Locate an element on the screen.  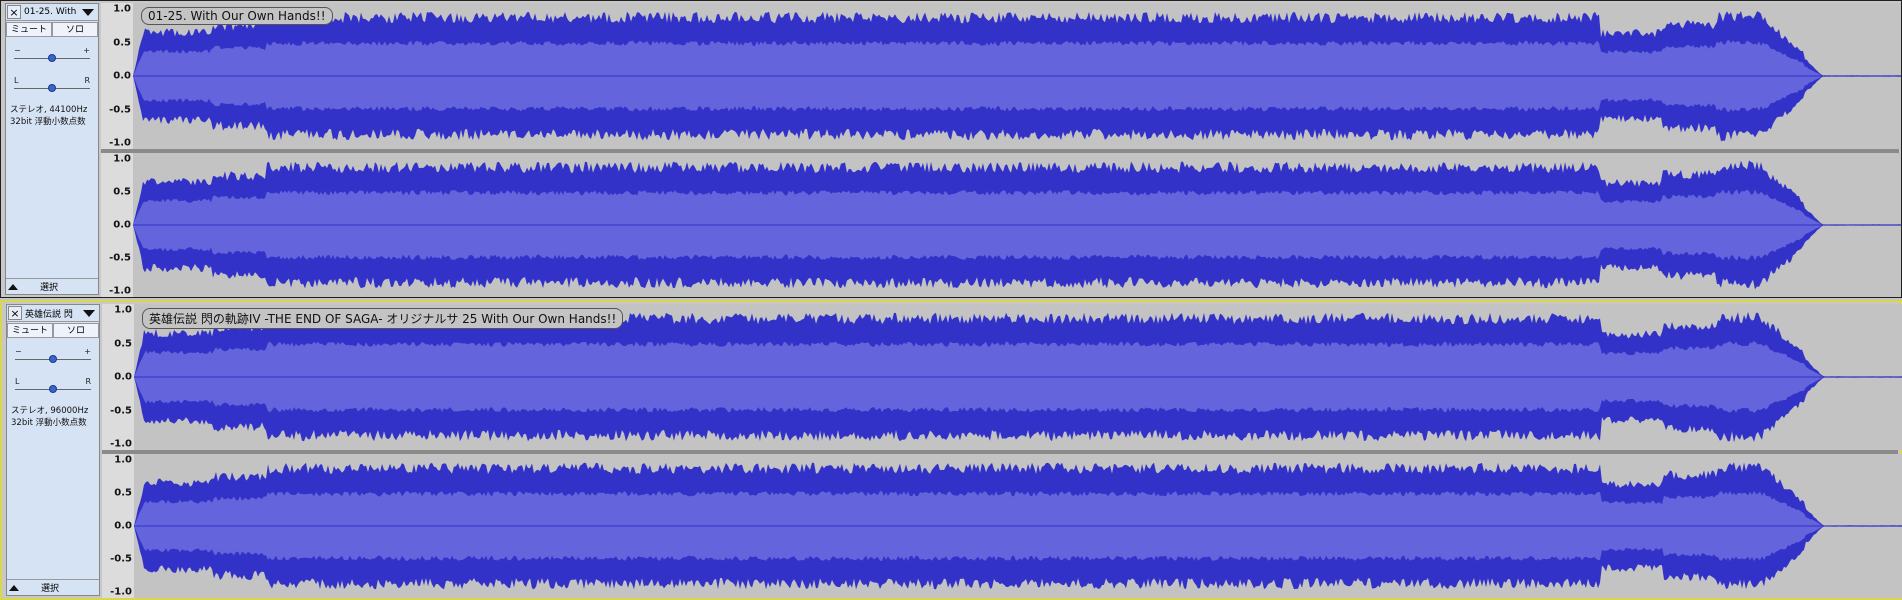
track-title-bar: × 英雄伝説 閃 is located at coordinates (53, 313).